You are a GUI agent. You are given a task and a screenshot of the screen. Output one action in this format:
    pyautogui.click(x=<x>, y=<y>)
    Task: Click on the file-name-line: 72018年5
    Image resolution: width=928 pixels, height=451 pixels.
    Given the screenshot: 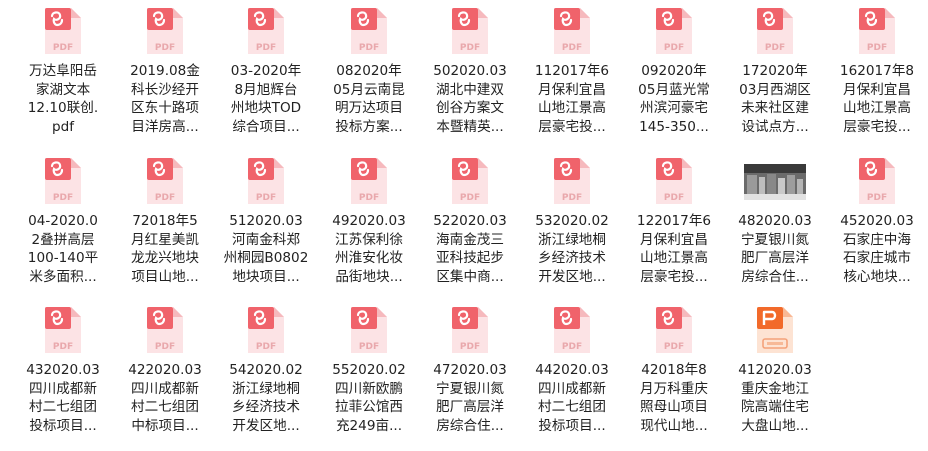 What is the action you would take?
    pyautogui.click(x=165, y=221)
    